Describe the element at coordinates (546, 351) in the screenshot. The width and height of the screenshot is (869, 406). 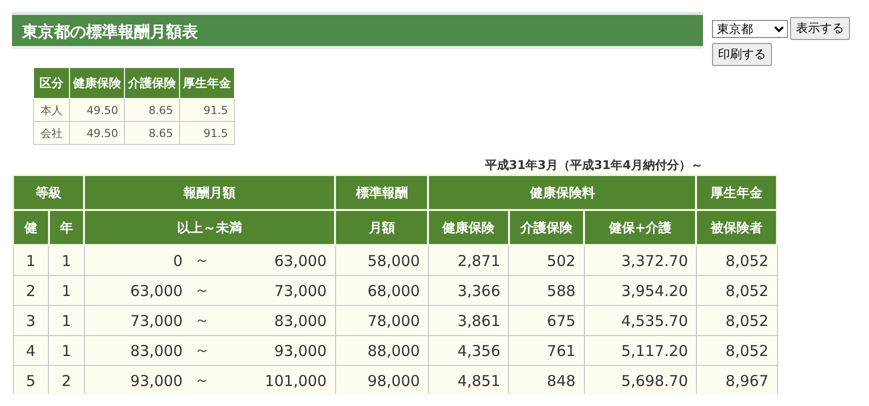
I see `table-cell: 761` at that location.